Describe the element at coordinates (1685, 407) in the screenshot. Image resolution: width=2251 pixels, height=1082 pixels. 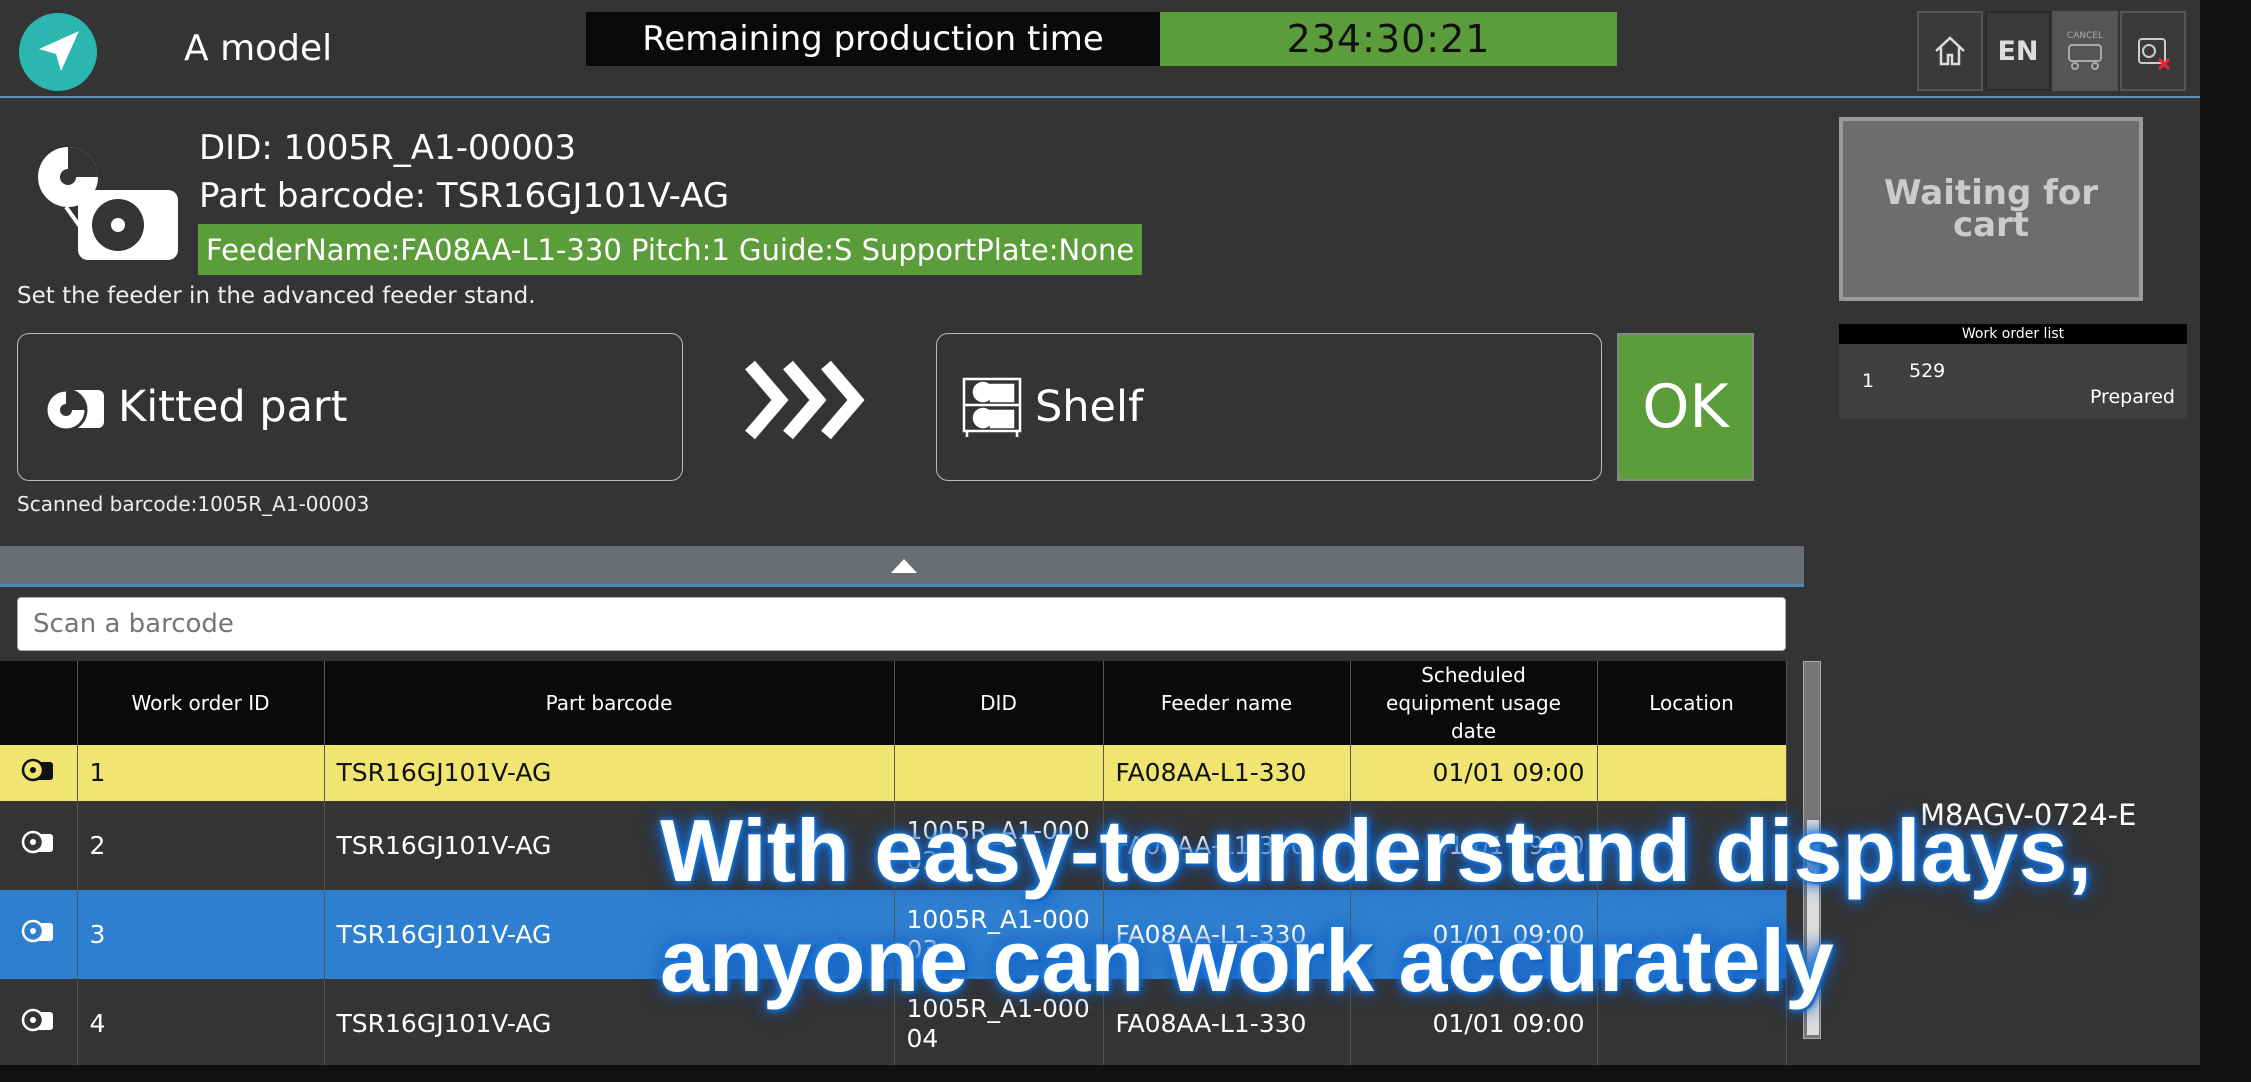
I see `ok-button: OK` at that location.